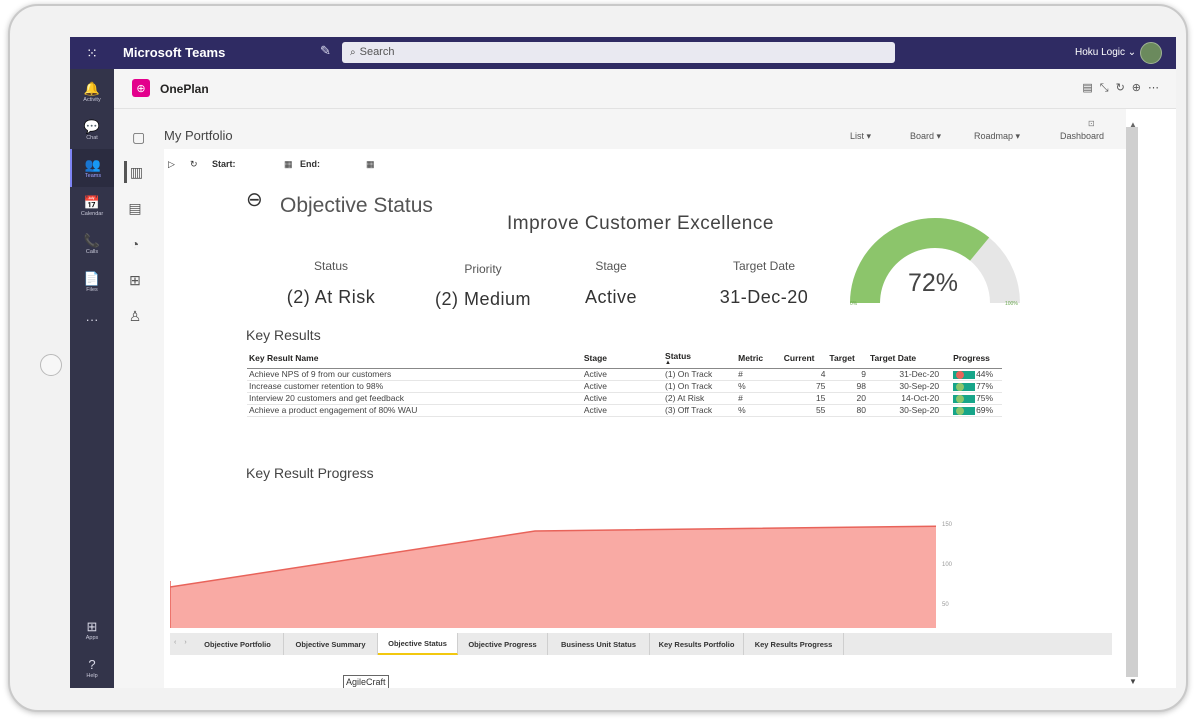 Image resolution: width=1197 pixels, height=719 pixels. What do you see at coordinates (189, 642) in the screenshot?
I see `chevron-right-icon: ›` at bounding box center [189, 642].